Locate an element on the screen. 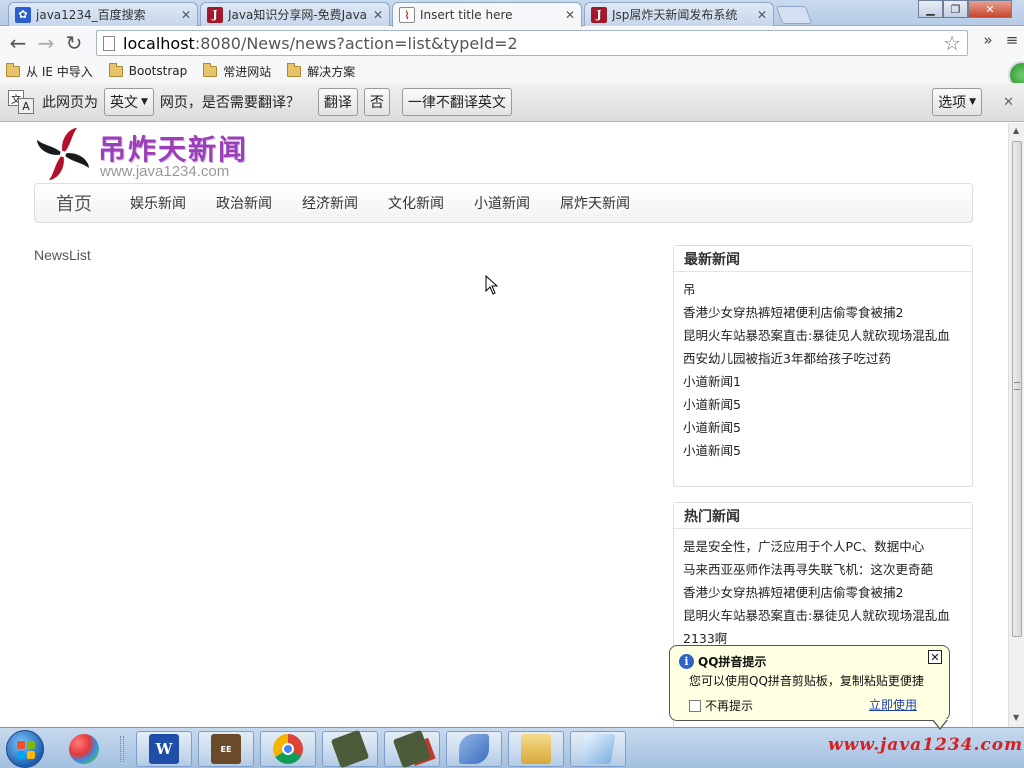  forward-arrow-icon: → is located at coordinates (46, 43).